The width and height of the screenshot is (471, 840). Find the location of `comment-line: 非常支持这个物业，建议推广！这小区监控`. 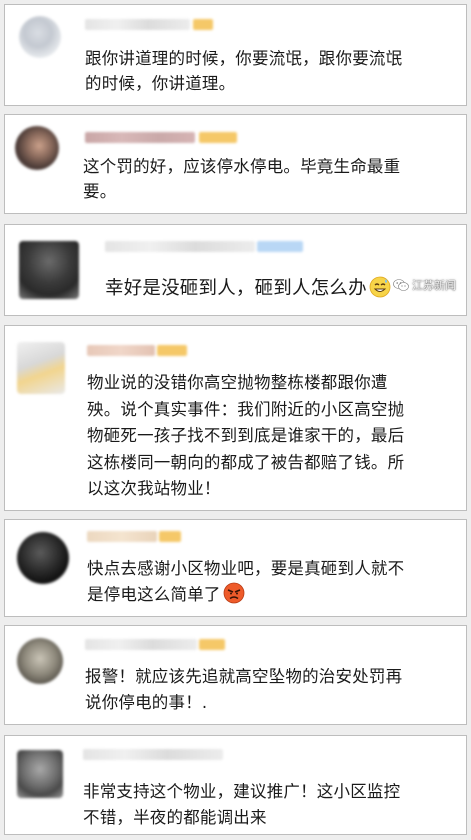

comment-line: 非常支持这个物业，建议推广！这小区监控 is located at coordinates (242, 791).